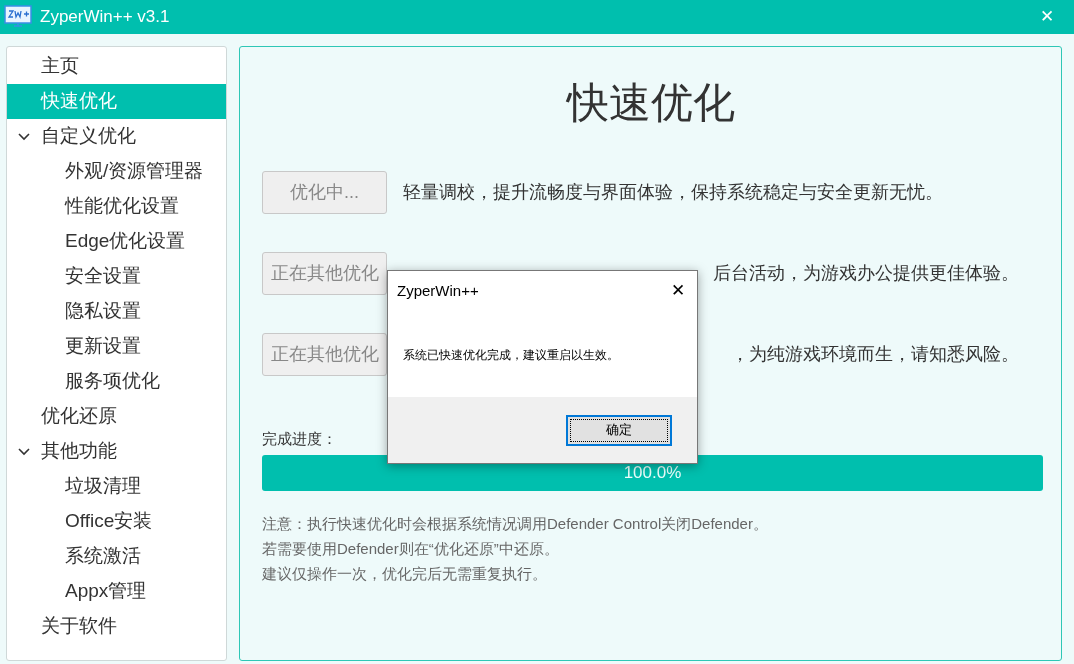 This screenshot has width=1074, height=664. What do you see at coordinates (116, 136) in the screenshot?
I see `sidebar-item: 自定义优化` at bounding box center [116, 136].